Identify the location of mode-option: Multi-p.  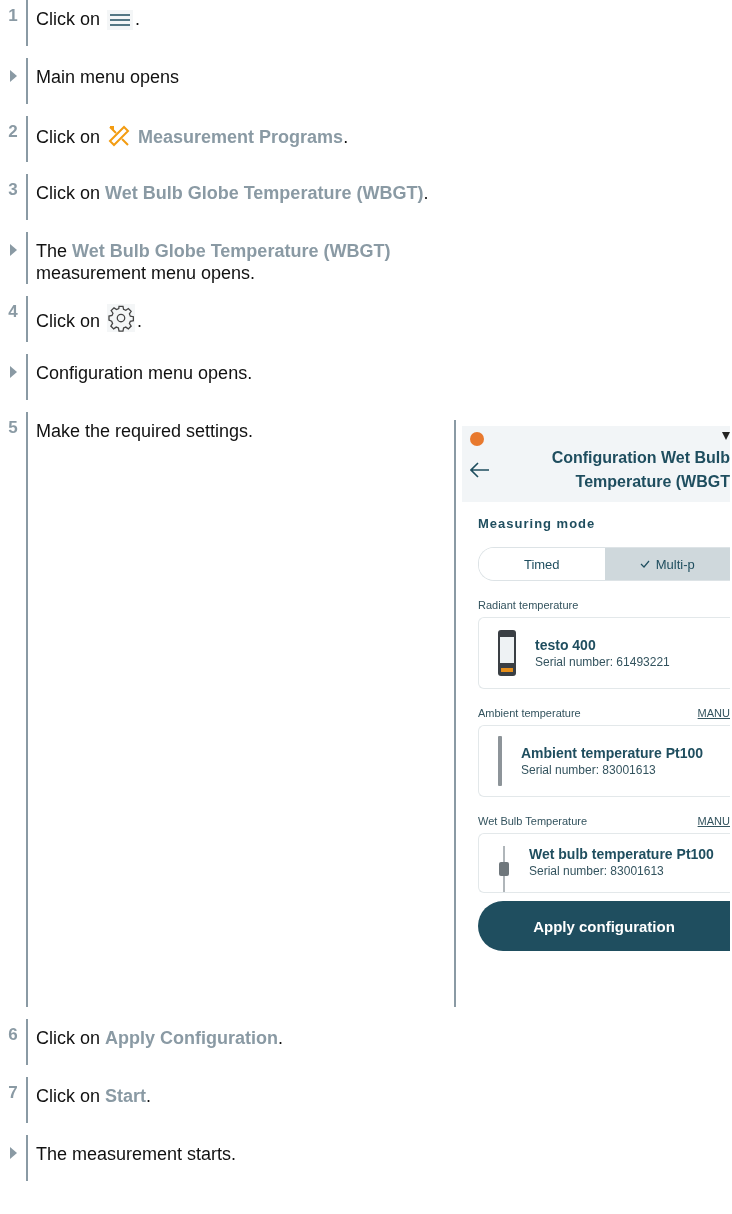
(667, 564).